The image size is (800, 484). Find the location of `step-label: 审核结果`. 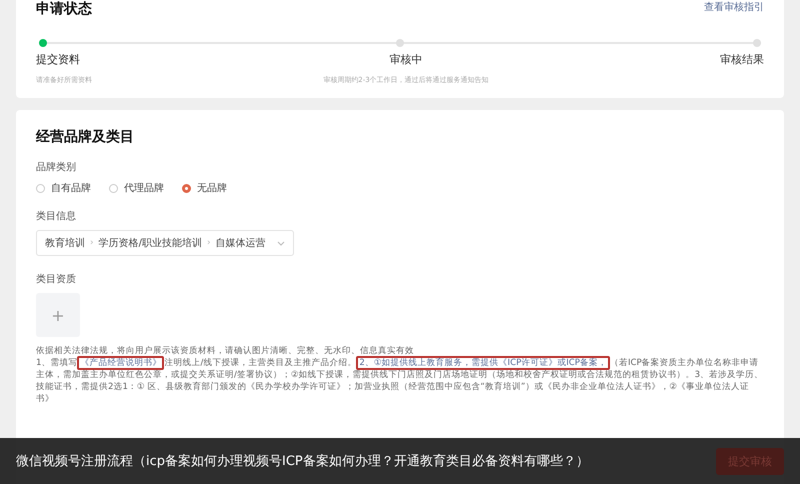

step-label: 审核结果 is located at coordinates (742, 59).